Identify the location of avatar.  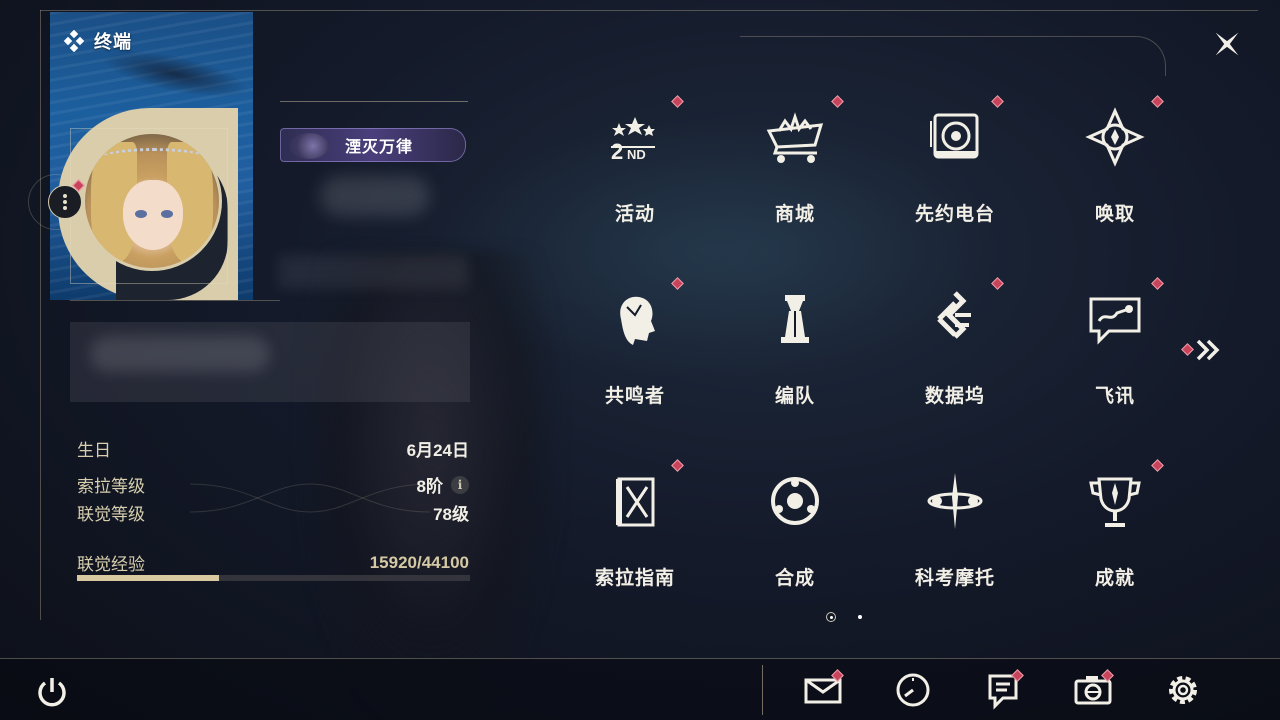
(152, 201).